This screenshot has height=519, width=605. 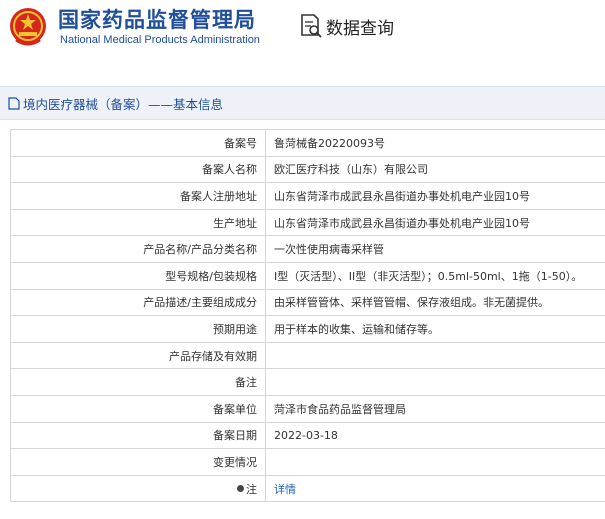 What do you see at coordinates (240, 489) in the screenshot?
I see `bullet-icon` at bounding box center [240, 489].